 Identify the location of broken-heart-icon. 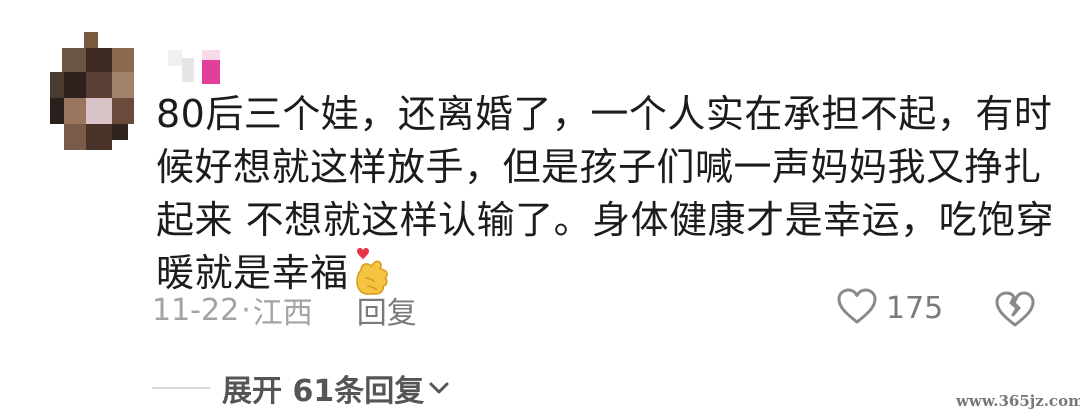
(1015, 309).